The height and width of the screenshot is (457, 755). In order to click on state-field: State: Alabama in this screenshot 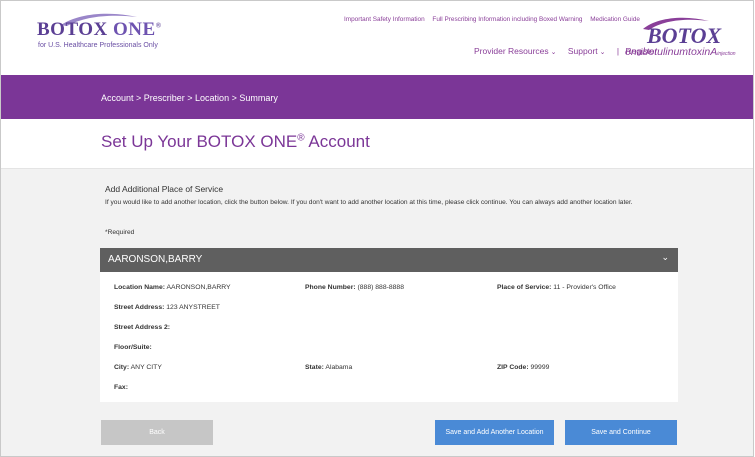, I will do `click(328, 367)`.